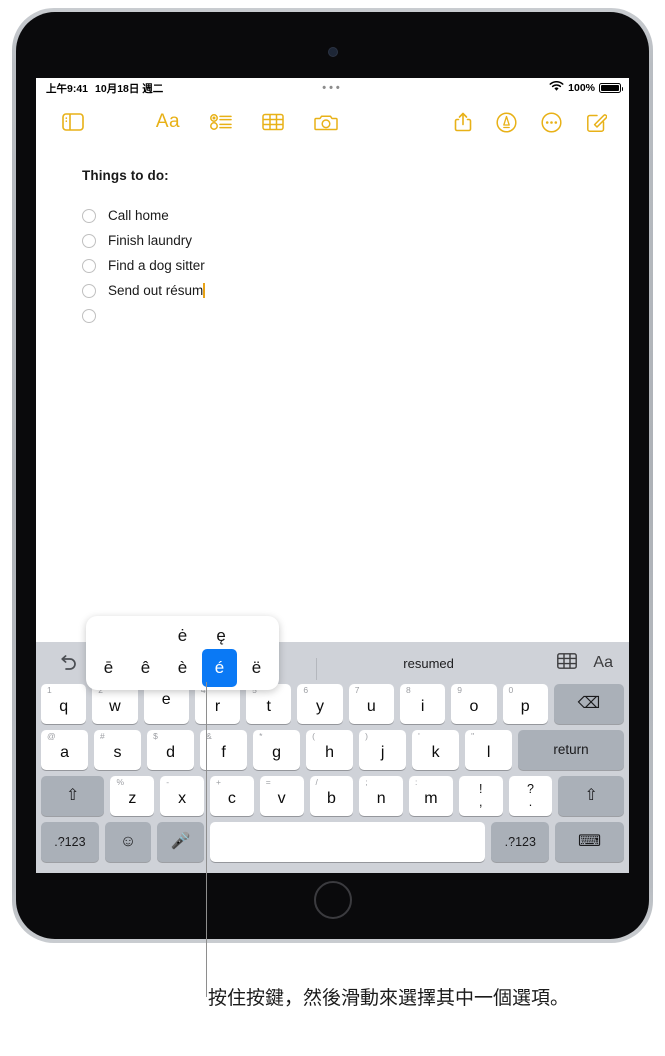  Describe the element at coordinates (118, 750) in the screenshot. I see `key-s: # s` at that location.